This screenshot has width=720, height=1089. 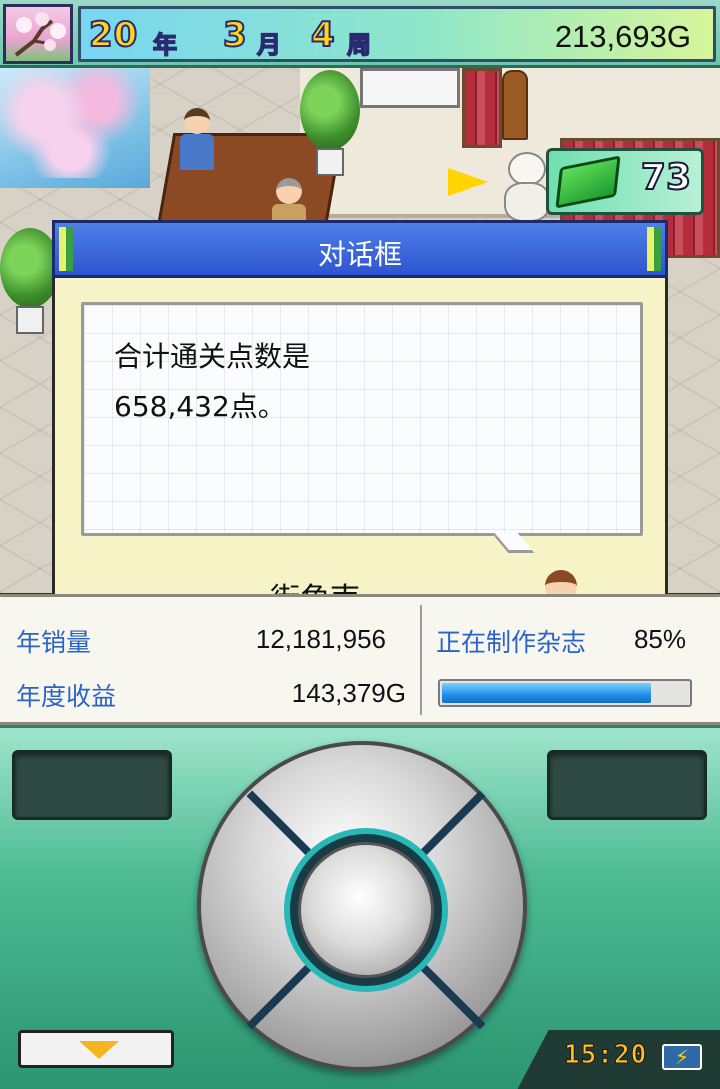 What do you see at coordinates (212, 356) in the screenshot?
I see `message-line-1: 合计通关点数是` at bounding box center [212, 356].